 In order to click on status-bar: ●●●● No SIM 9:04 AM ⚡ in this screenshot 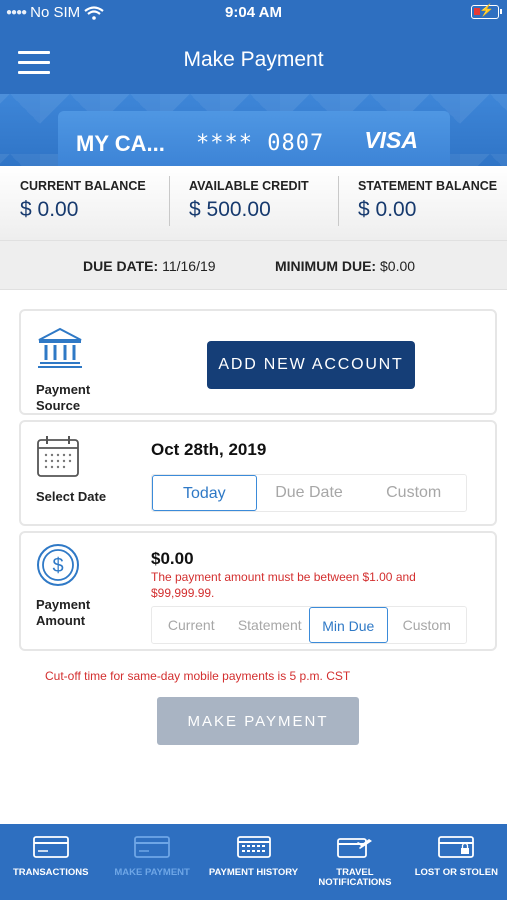, I will do `click(253, 13)`.